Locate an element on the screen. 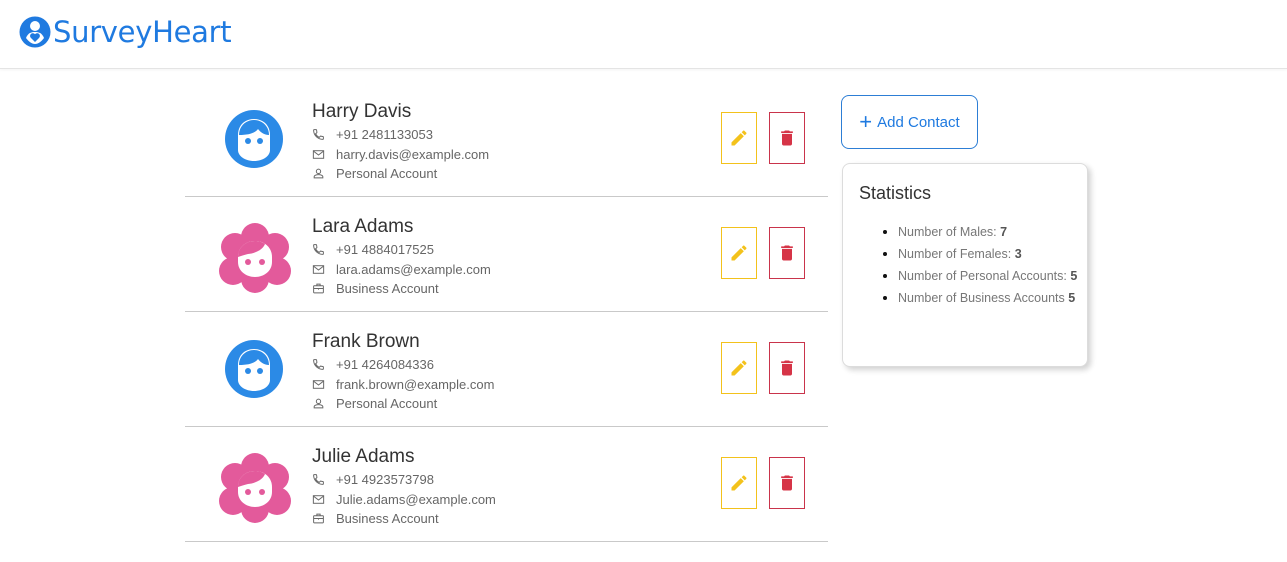  contact-email: harry.davis@example.com is located at coordinates (400, 154).